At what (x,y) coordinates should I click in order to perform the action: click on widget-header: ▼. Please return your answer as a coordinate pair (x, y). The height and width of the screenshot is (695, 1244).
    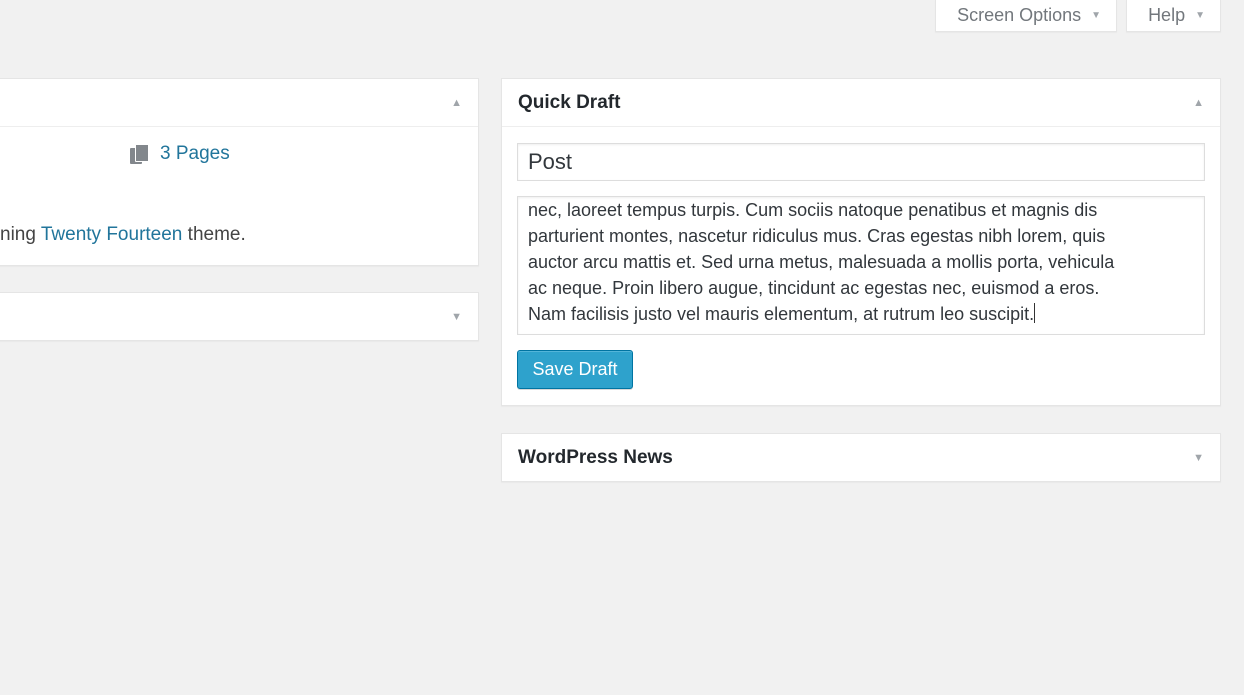
    Looking at the image, I should click on (239, 316).